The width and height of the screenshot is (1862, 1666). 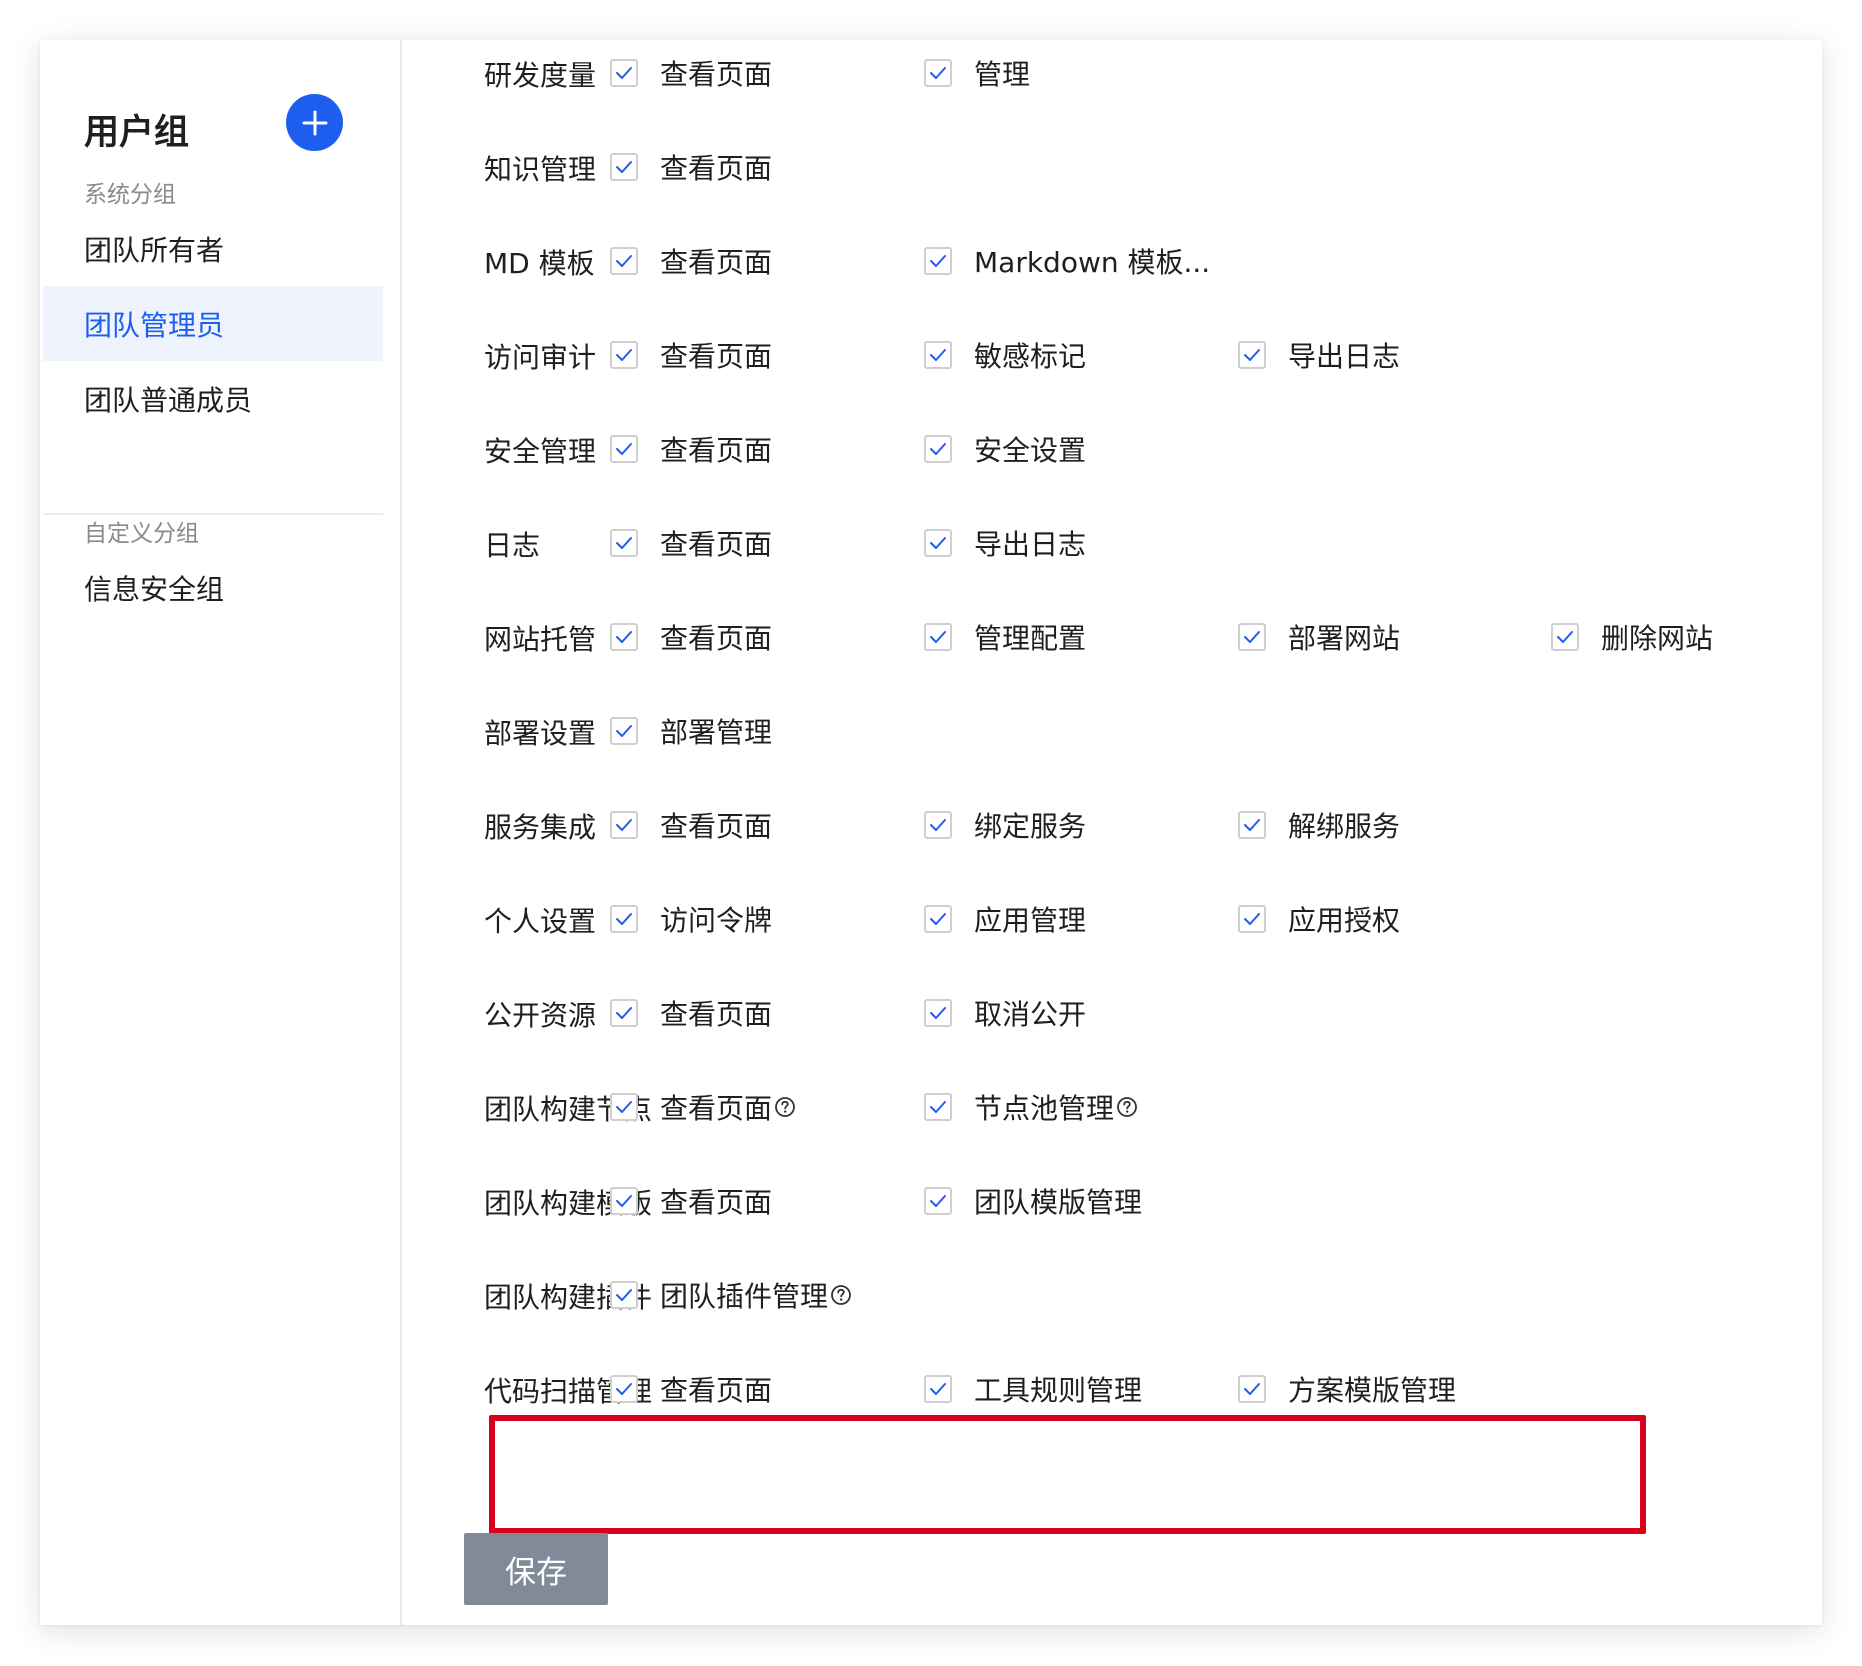 I want to click on permission-category-label: 服务集成, so click(x=540, y=827).